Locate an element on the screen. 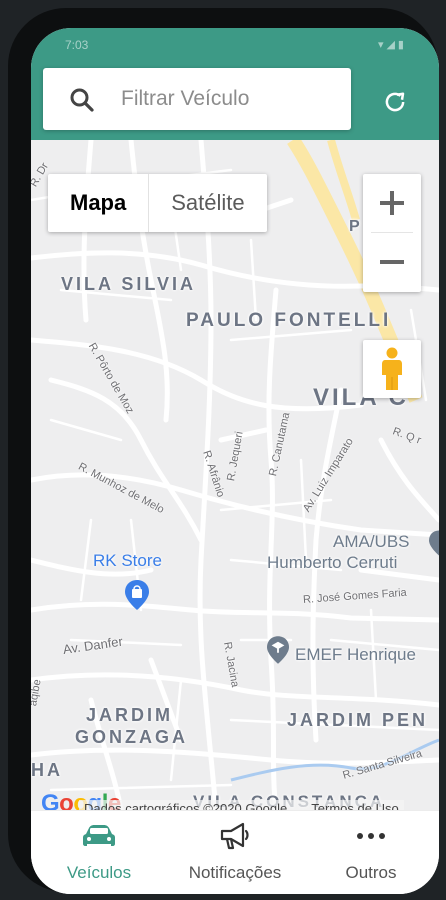  school-pin-icon is located at coordinates (278, 650).